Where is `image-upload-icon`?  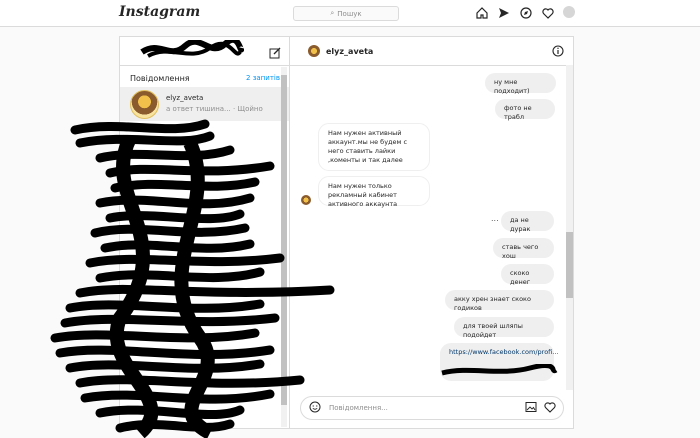
image-upload-icon is located at coordinates (531, 408).